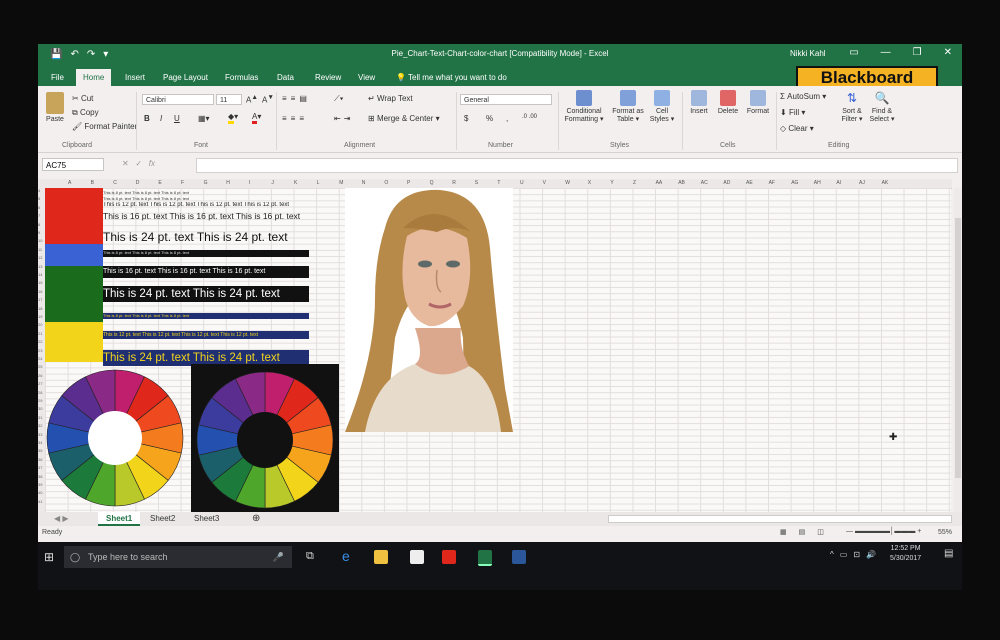  Describe the element at coordinates (40, 492) in the screenshot. I see `row-header: 40` at that location.